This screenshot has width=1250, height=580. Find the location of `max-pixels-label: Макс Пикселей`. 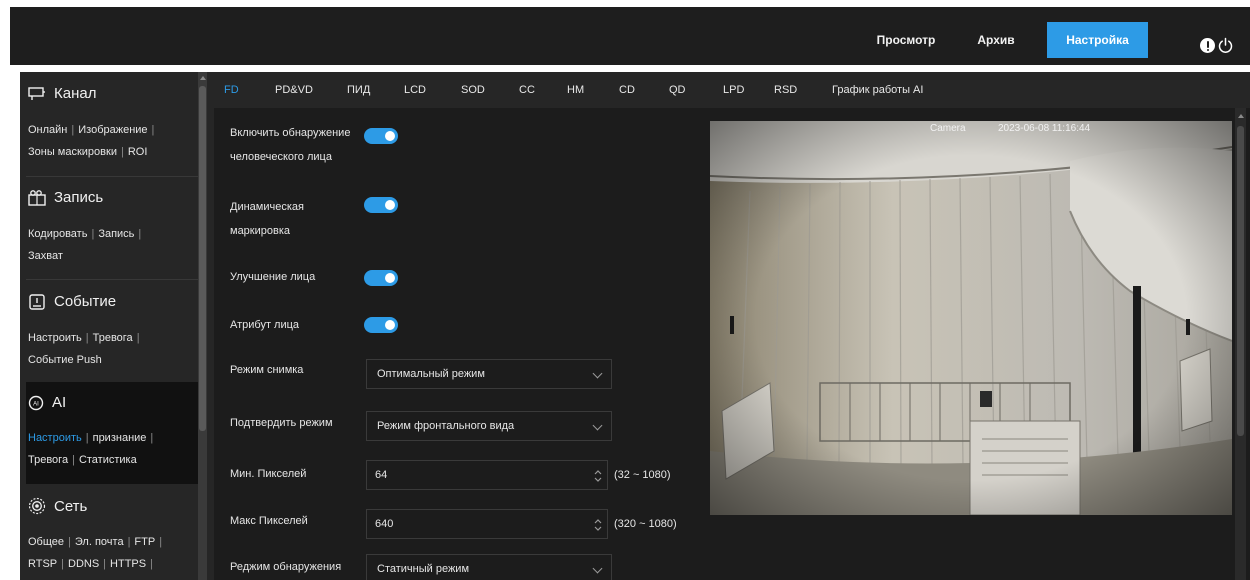

max-pixels-label: Макс Пикселей is located at coordinates (269, 521).